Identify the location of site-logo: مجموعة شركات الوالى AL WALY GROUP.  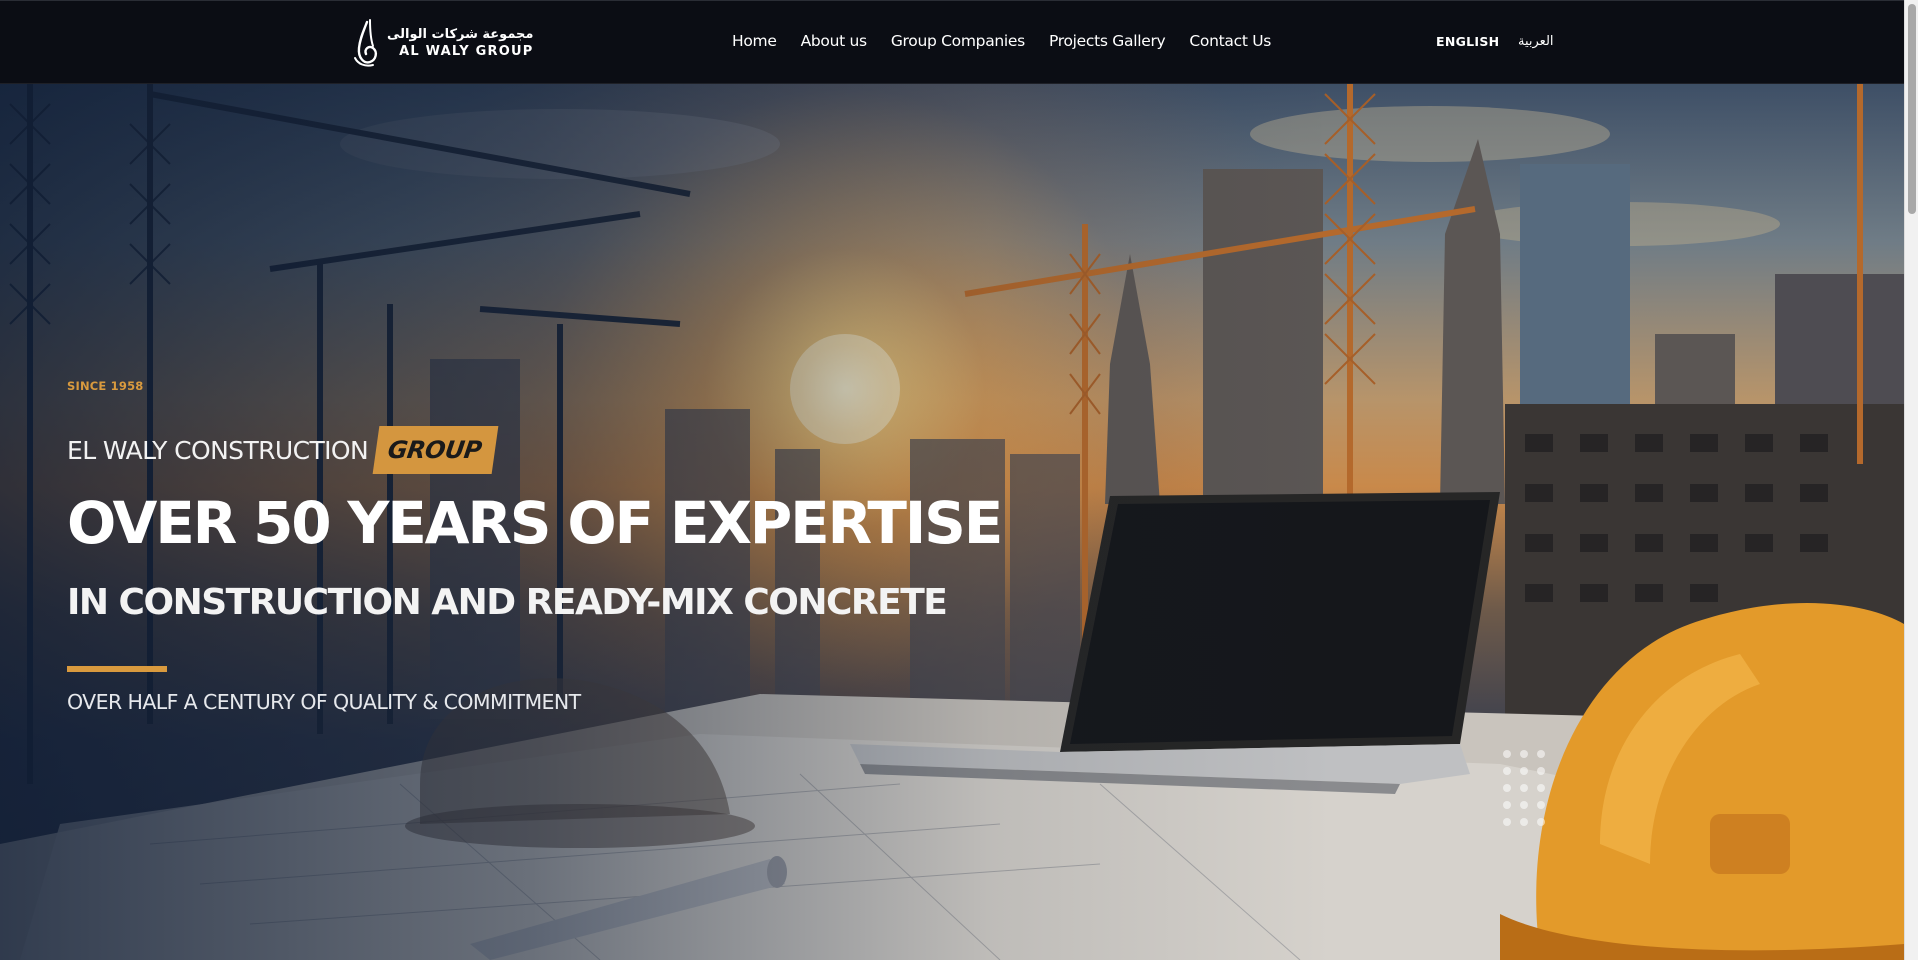
(442, 43).